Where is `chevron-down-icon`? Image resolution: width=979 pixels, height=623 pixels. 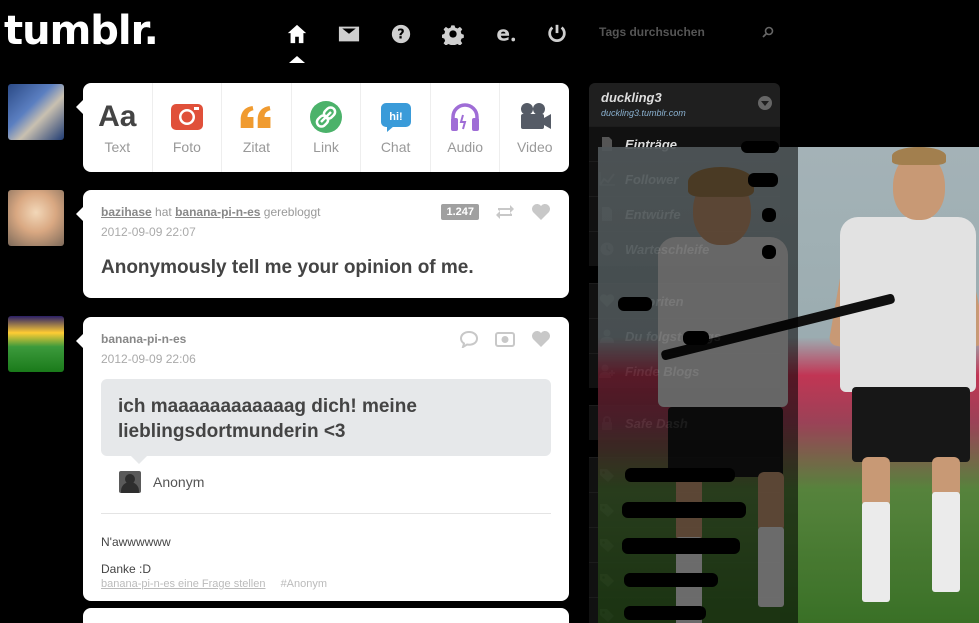 chevron-down-icon is located at coordinates (765, 103).